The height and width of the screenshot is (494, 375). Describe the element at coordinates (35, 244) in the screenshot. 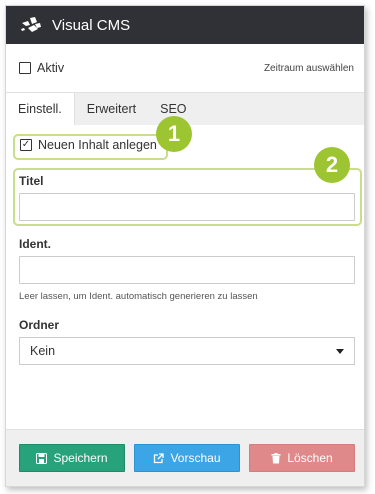

I see `ident-label: Ident.` at that location.